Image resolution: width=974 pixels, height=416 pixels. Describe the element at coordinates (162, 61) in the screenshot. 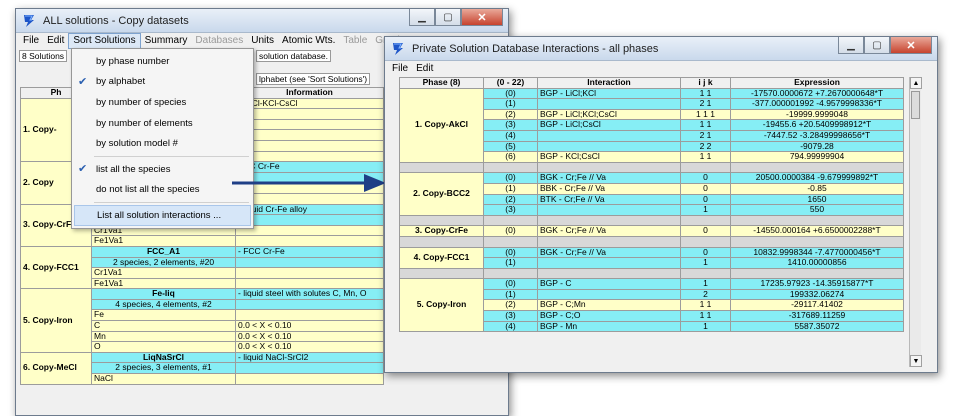

I see `sort-menu-item-by-phase-number: by phase number` at that location.